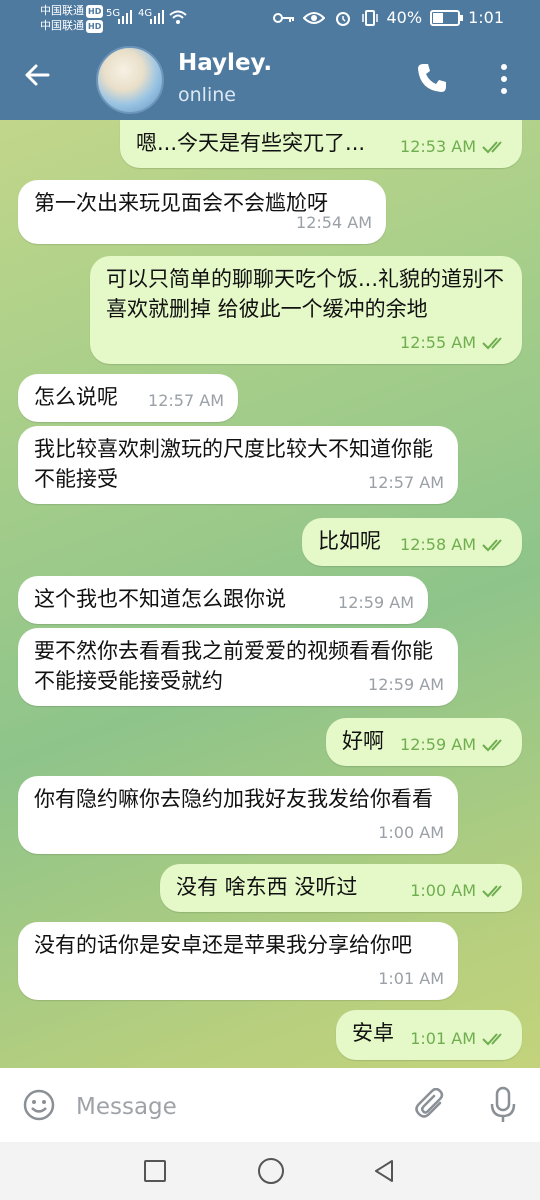  Describe the element at coordinates (39, 1105) in the screenshot. I see `emoji-icon` at that location.